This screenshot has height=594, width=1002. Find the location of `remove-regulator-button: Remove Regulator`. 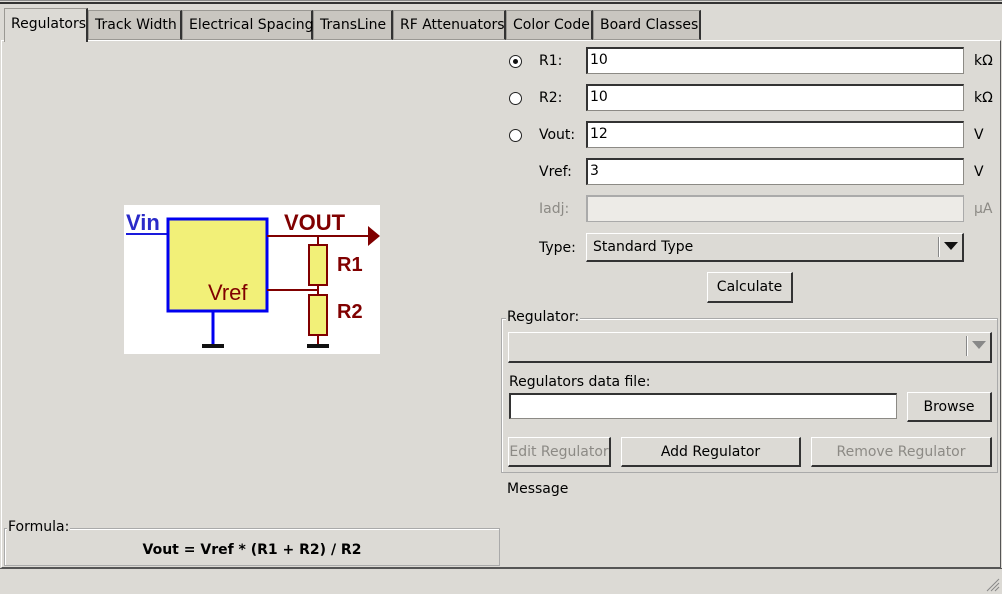

remove-regulator-button: Remove Regulator is located at coordinates (901, 452).